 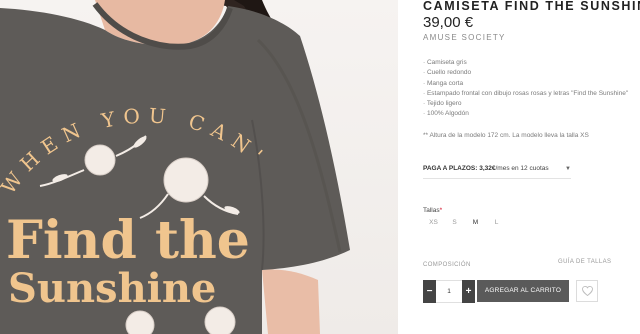 I want to click on heart-icon, so click(x=587, y=291).